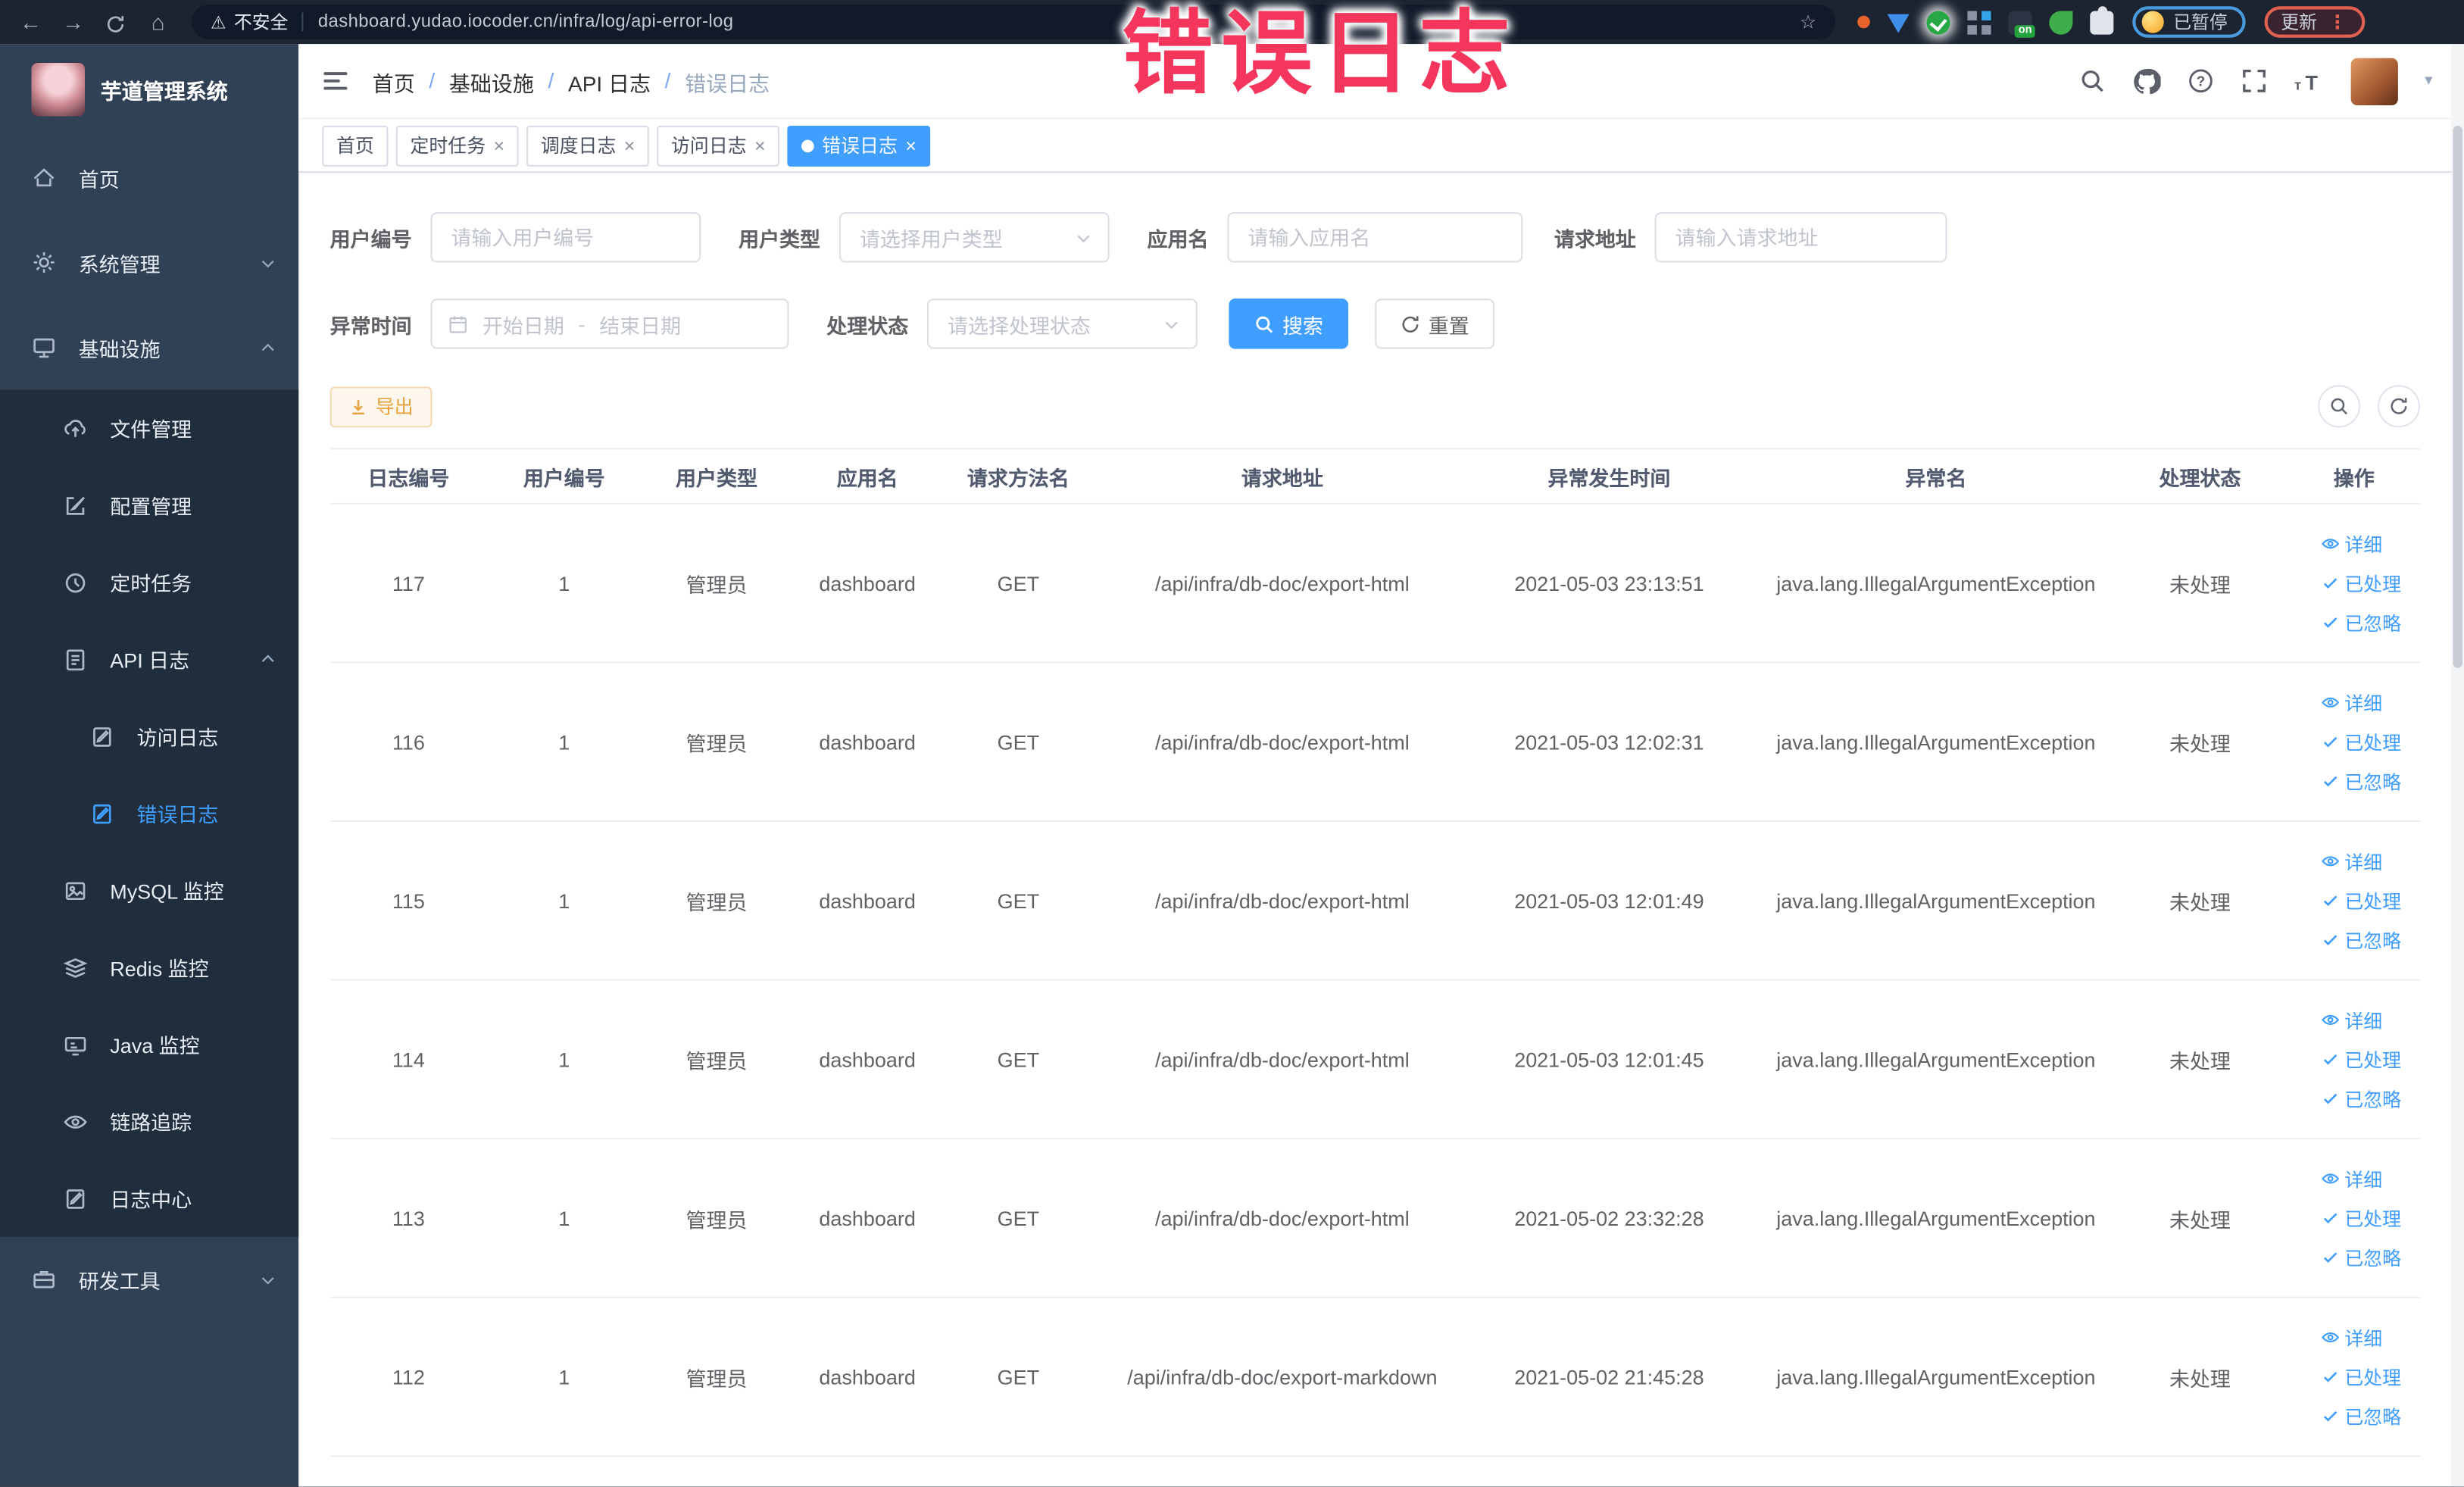 This screenshot has width=2464, height=1487. Describe the element at coordinates (1282, 1059) in the screenshot. I see `cell-url: /api/infra/db-doc/export-html` at that location.